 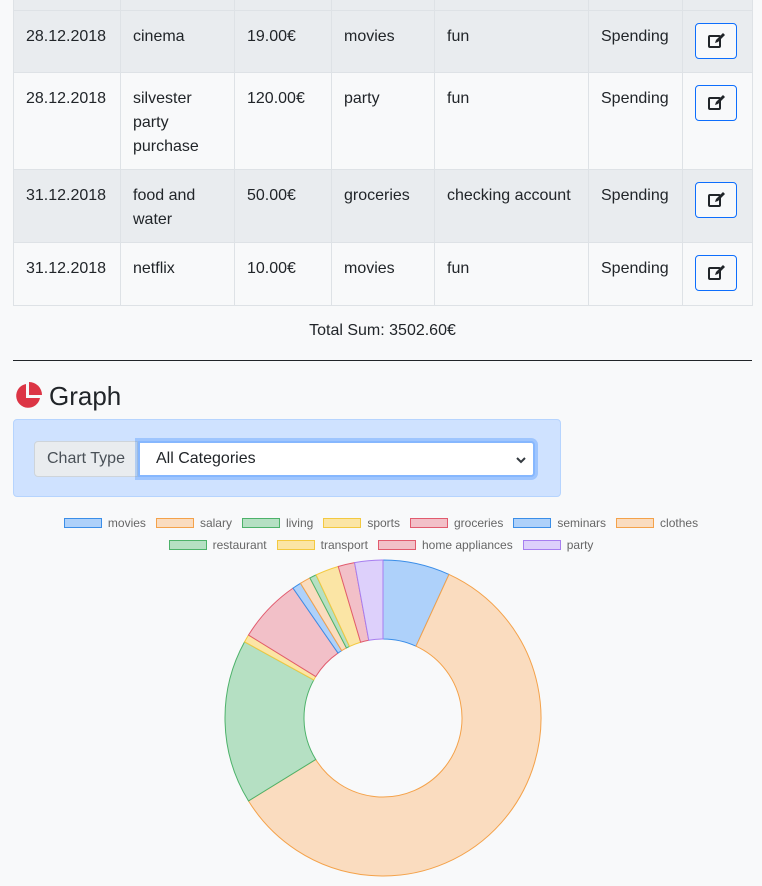 I want to click on legend-item: salary, so click(x=193, y=523).